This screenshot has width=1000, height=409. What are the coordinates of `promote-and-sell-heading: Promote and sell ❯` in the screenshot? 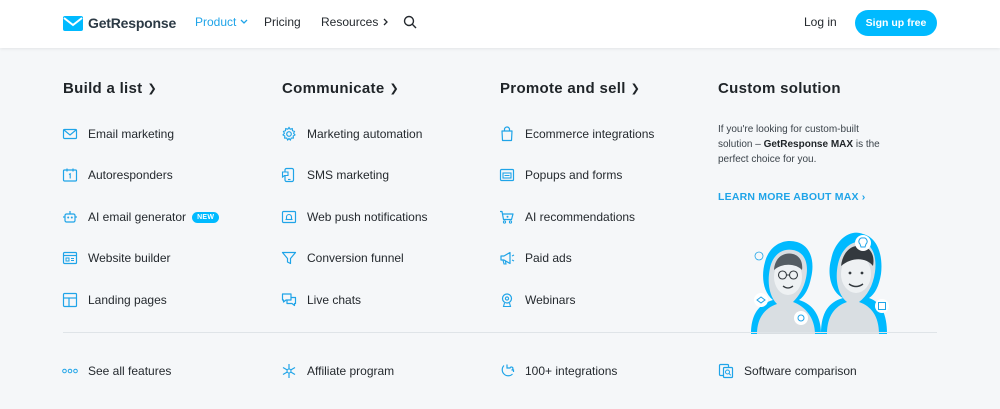 It's located at (570, 88).